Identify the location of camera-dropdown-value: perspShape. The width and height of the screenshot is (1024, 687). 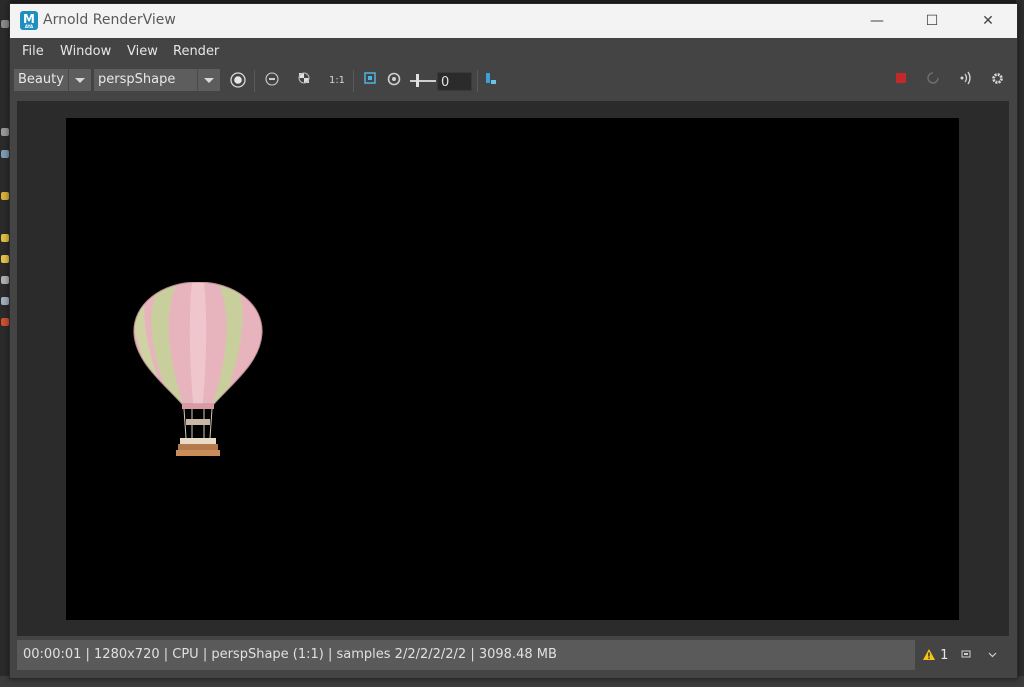
(137, 79).